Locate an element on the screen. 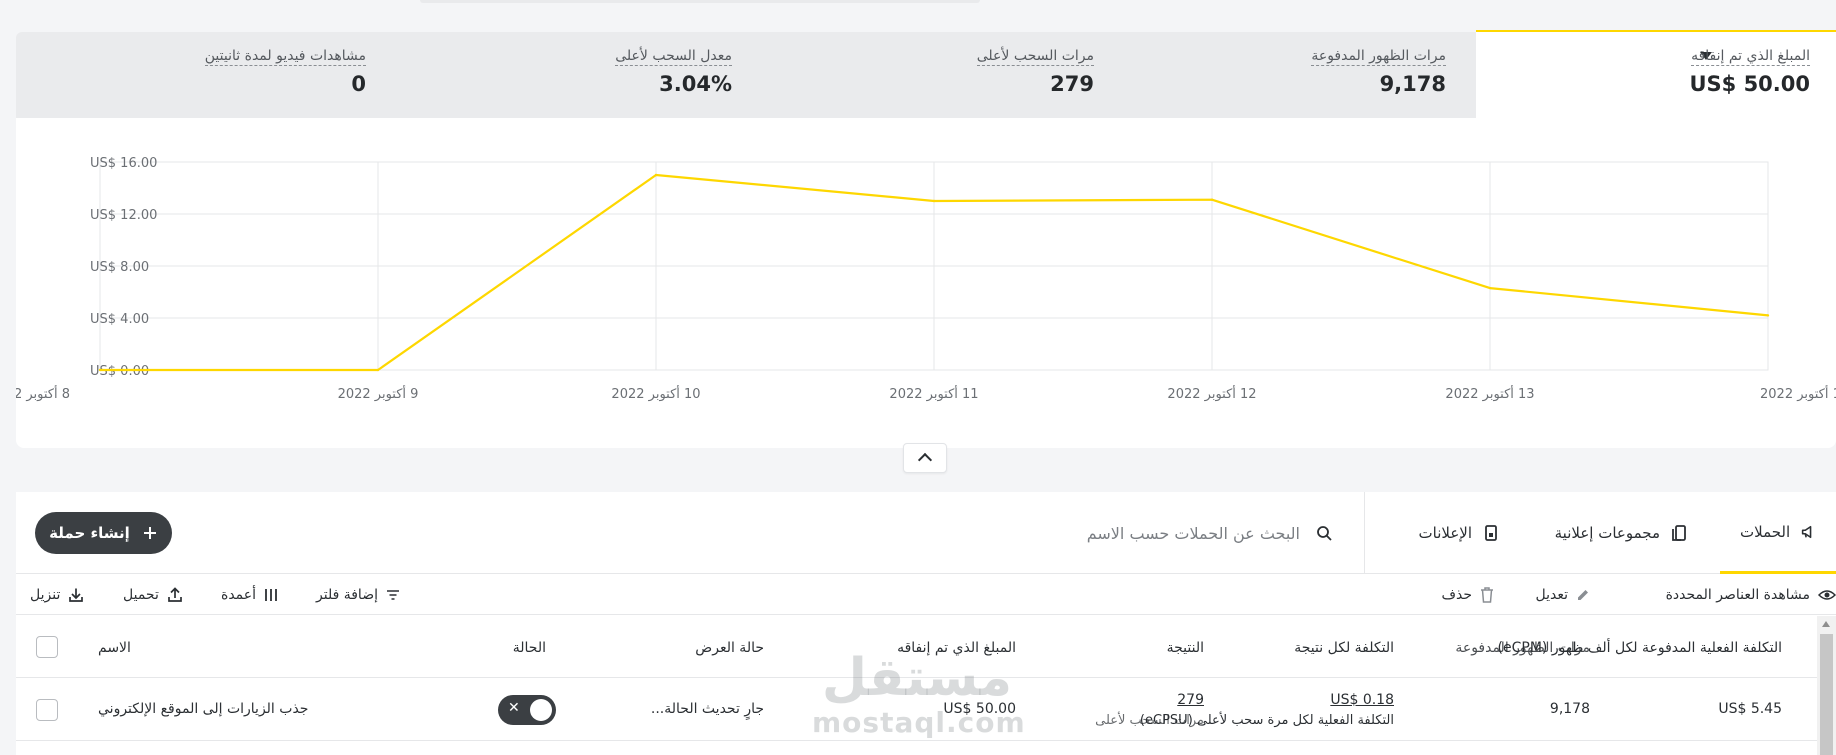 The height and width of the screenshot is (755, 1836). delete-button: حذف is located at coordinates (1467, 595).